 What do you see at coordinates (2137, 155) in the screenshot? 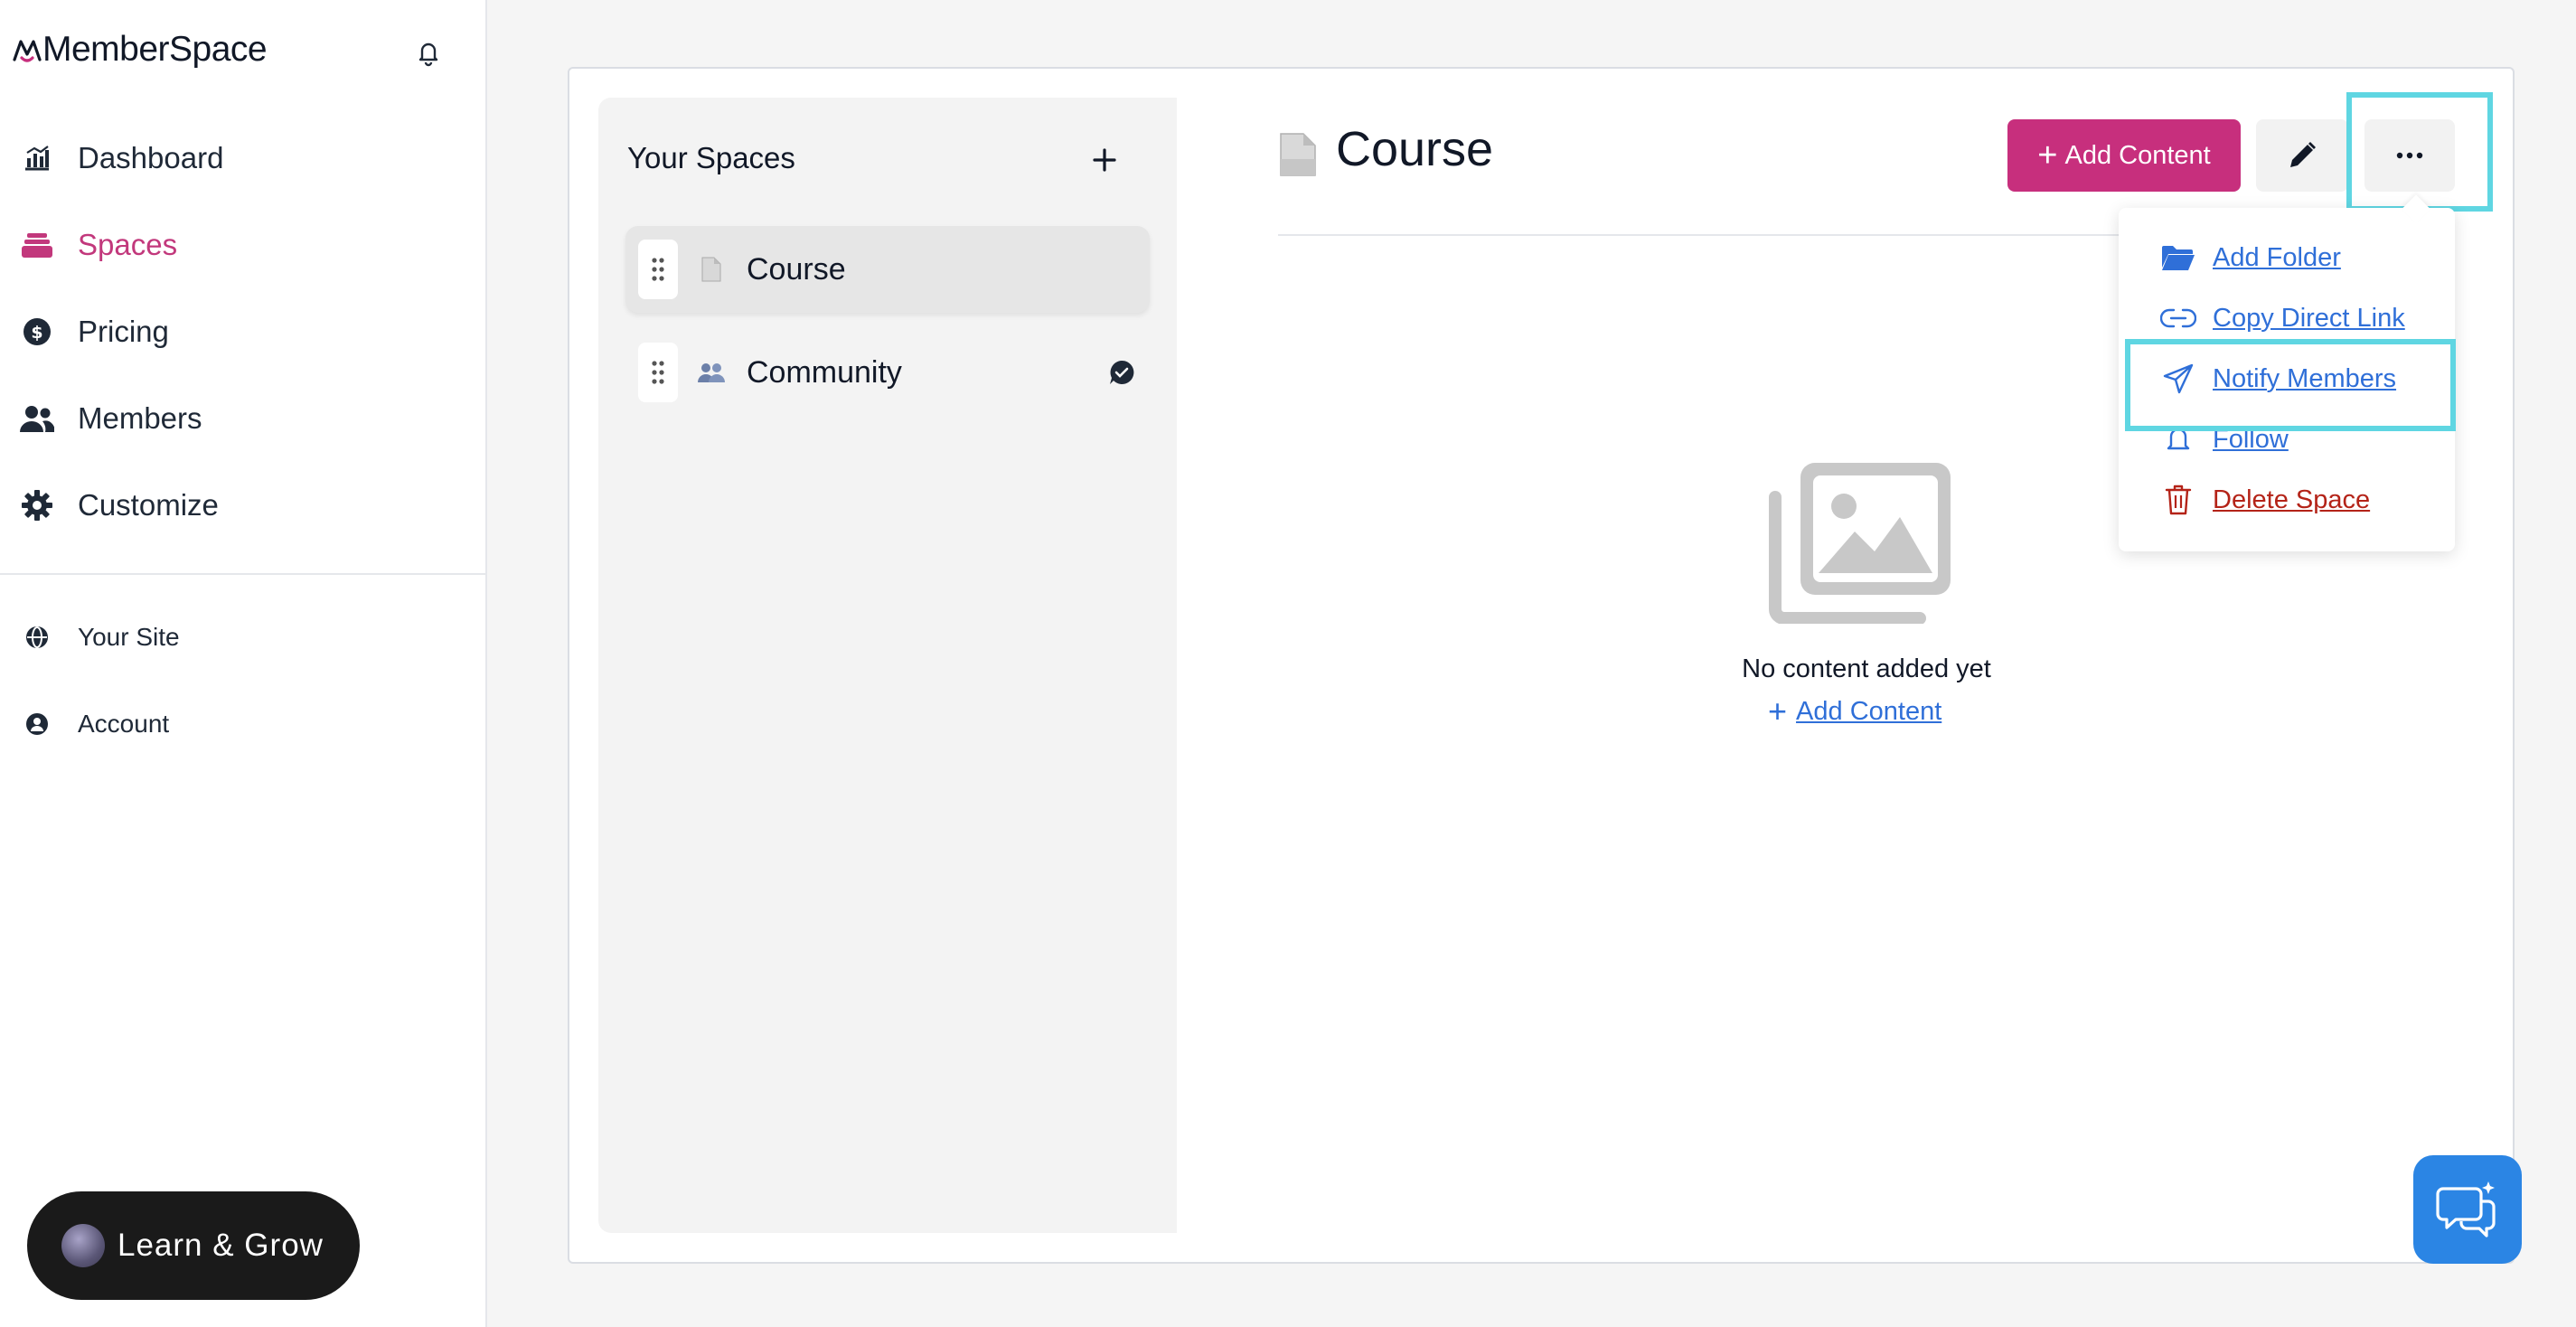
I see `add-content-label: Add Content` at bounding box center [2137, 155].